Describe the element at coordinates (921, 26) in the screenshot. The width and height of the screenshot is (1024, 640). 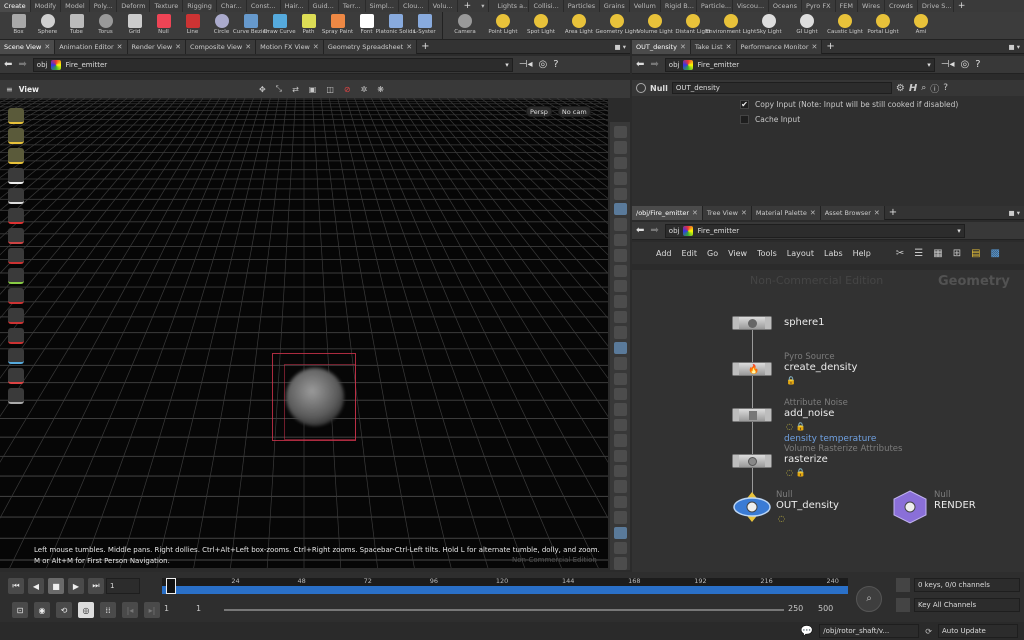
I see `light-tool-12: Ami` at that location.